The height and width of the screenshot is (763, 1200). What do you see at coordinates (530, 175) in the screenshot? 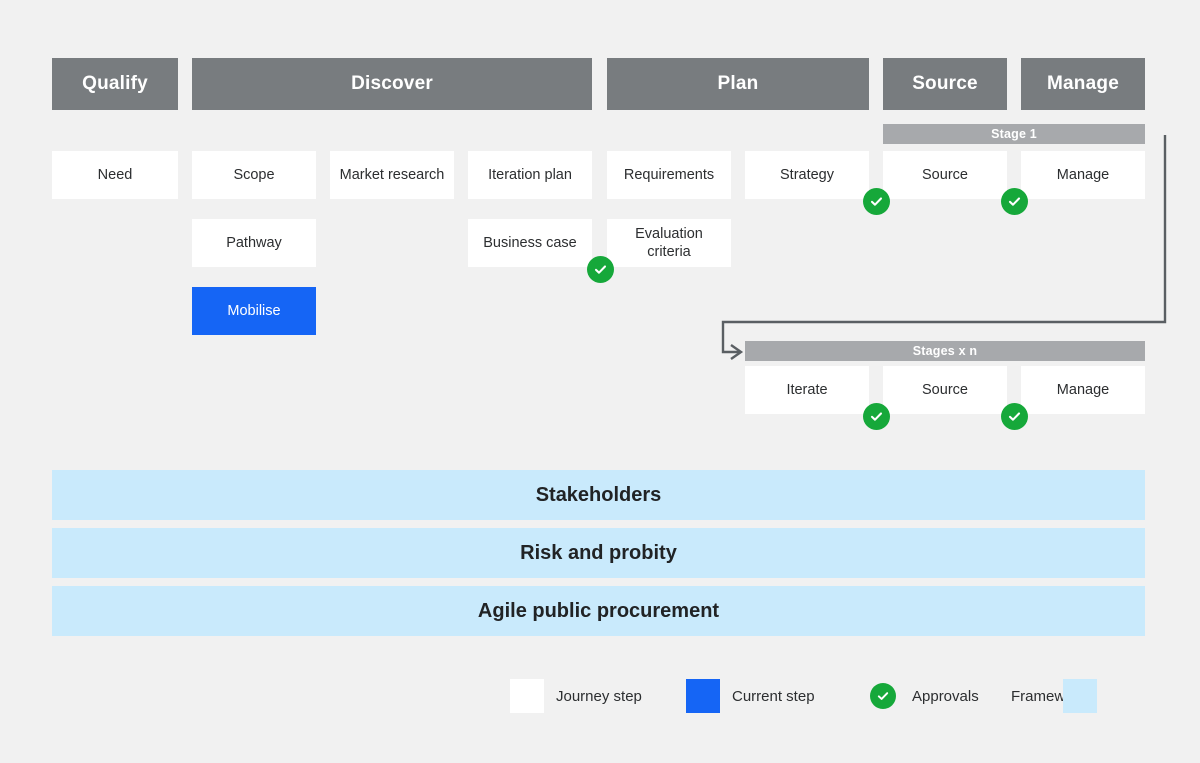
I see `journey-step-iteration-plan: Iteration plan` at bounding box center [530, 175].